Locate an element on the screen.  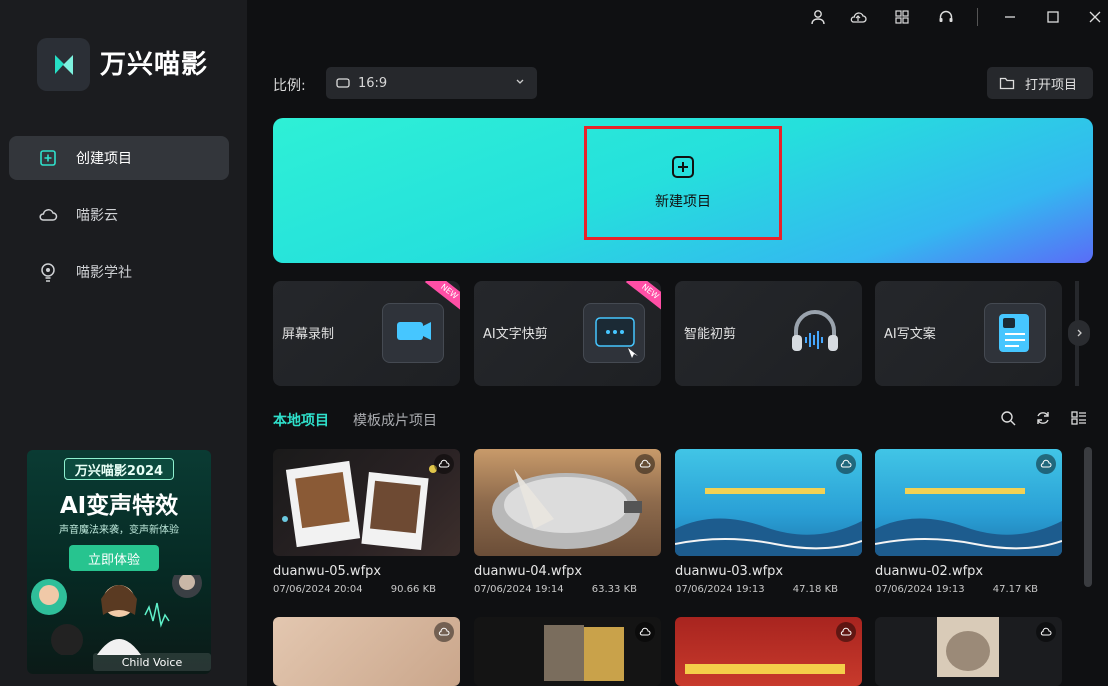
project-name: duanwu-03.wfpx is located at coordinates (729, 571).